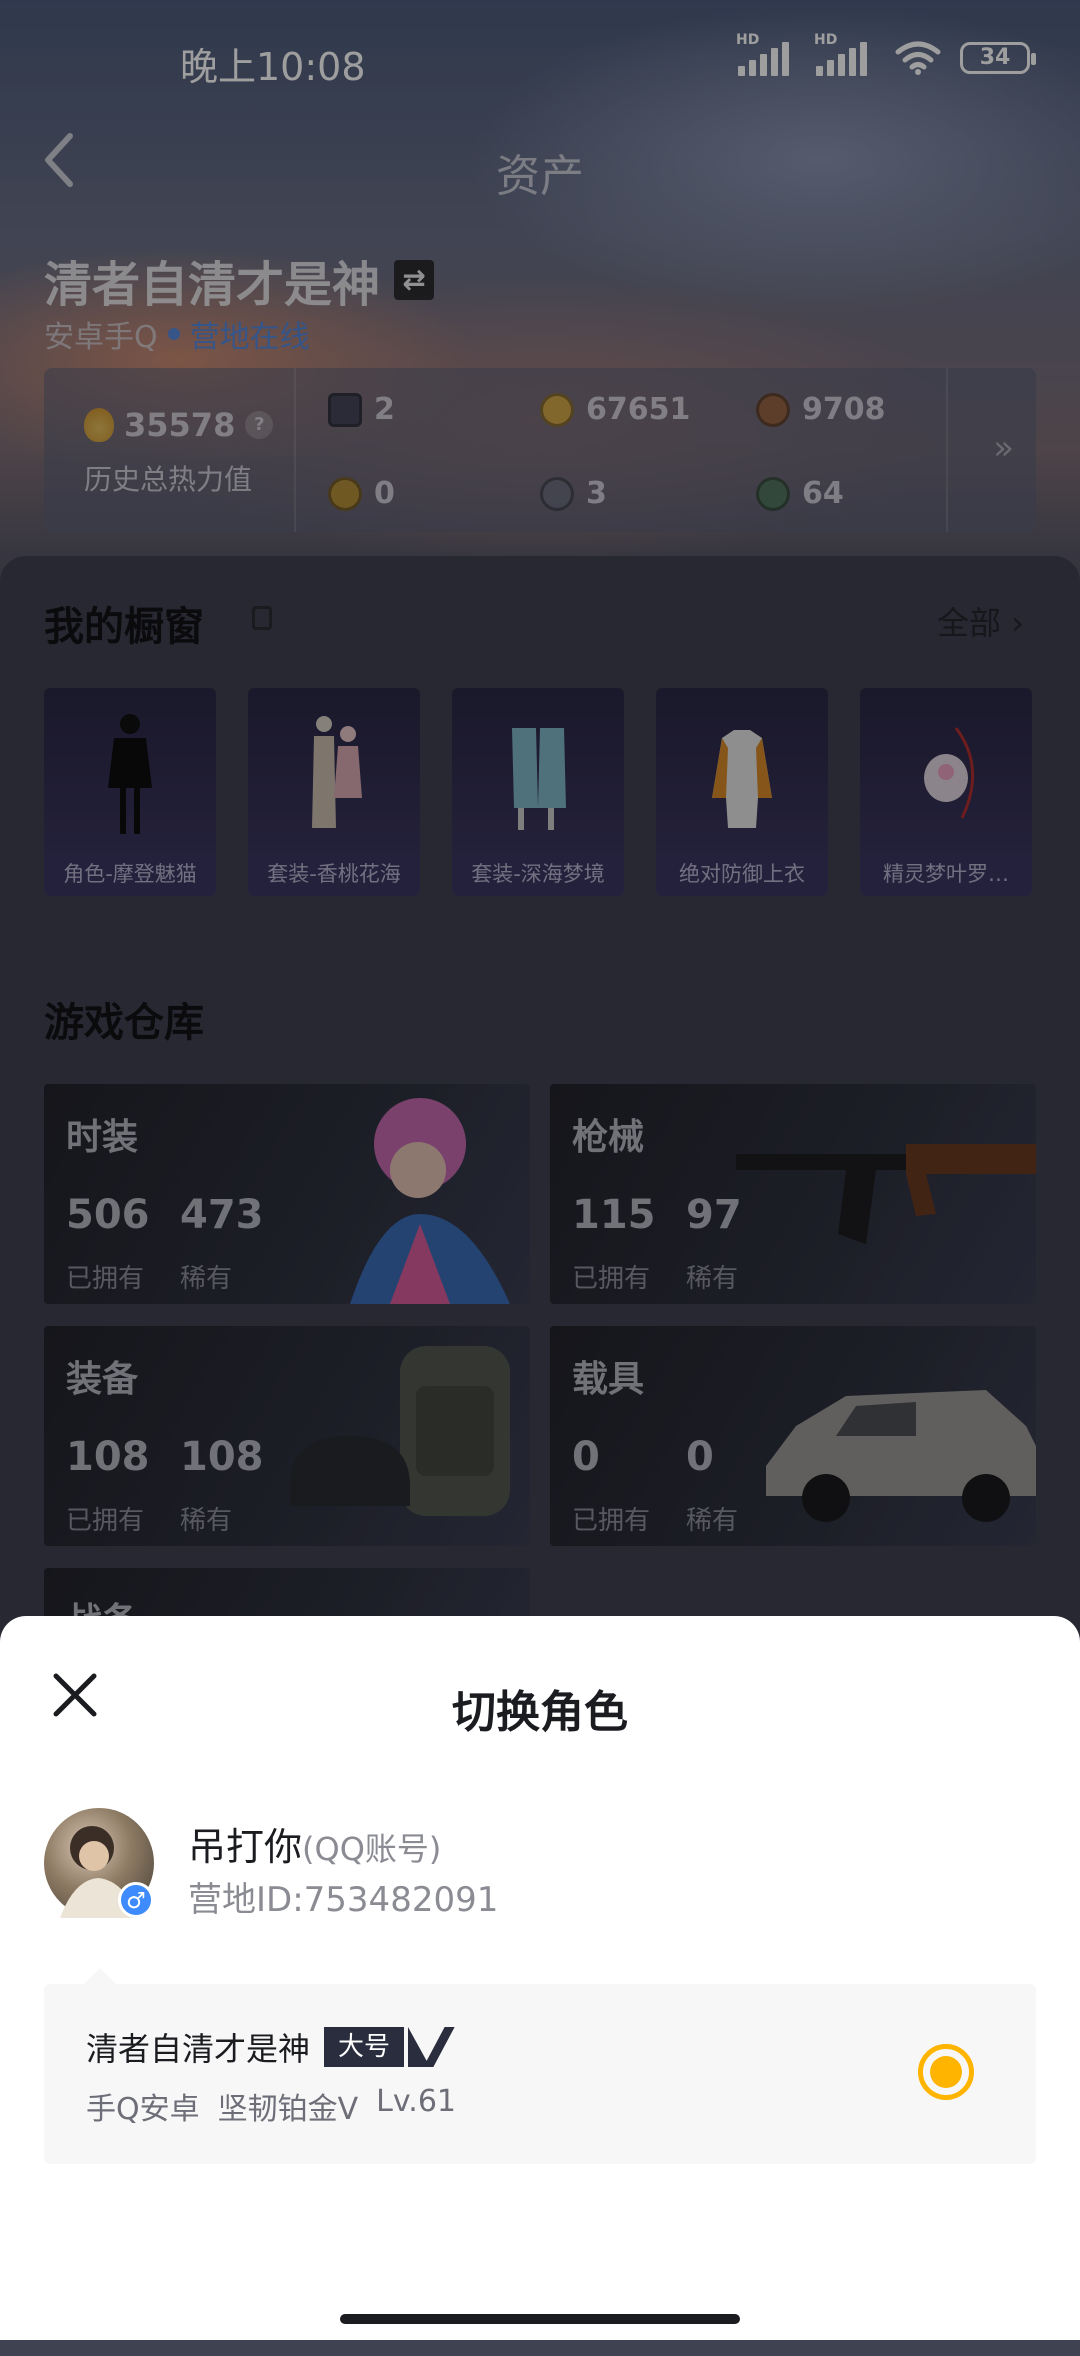 This screenshot has height=2356, width=1080. What do you see at coordinates (136, 1900) in the screenshot?
I see `male-icon: ♂` at bounding box center [136, 1900].